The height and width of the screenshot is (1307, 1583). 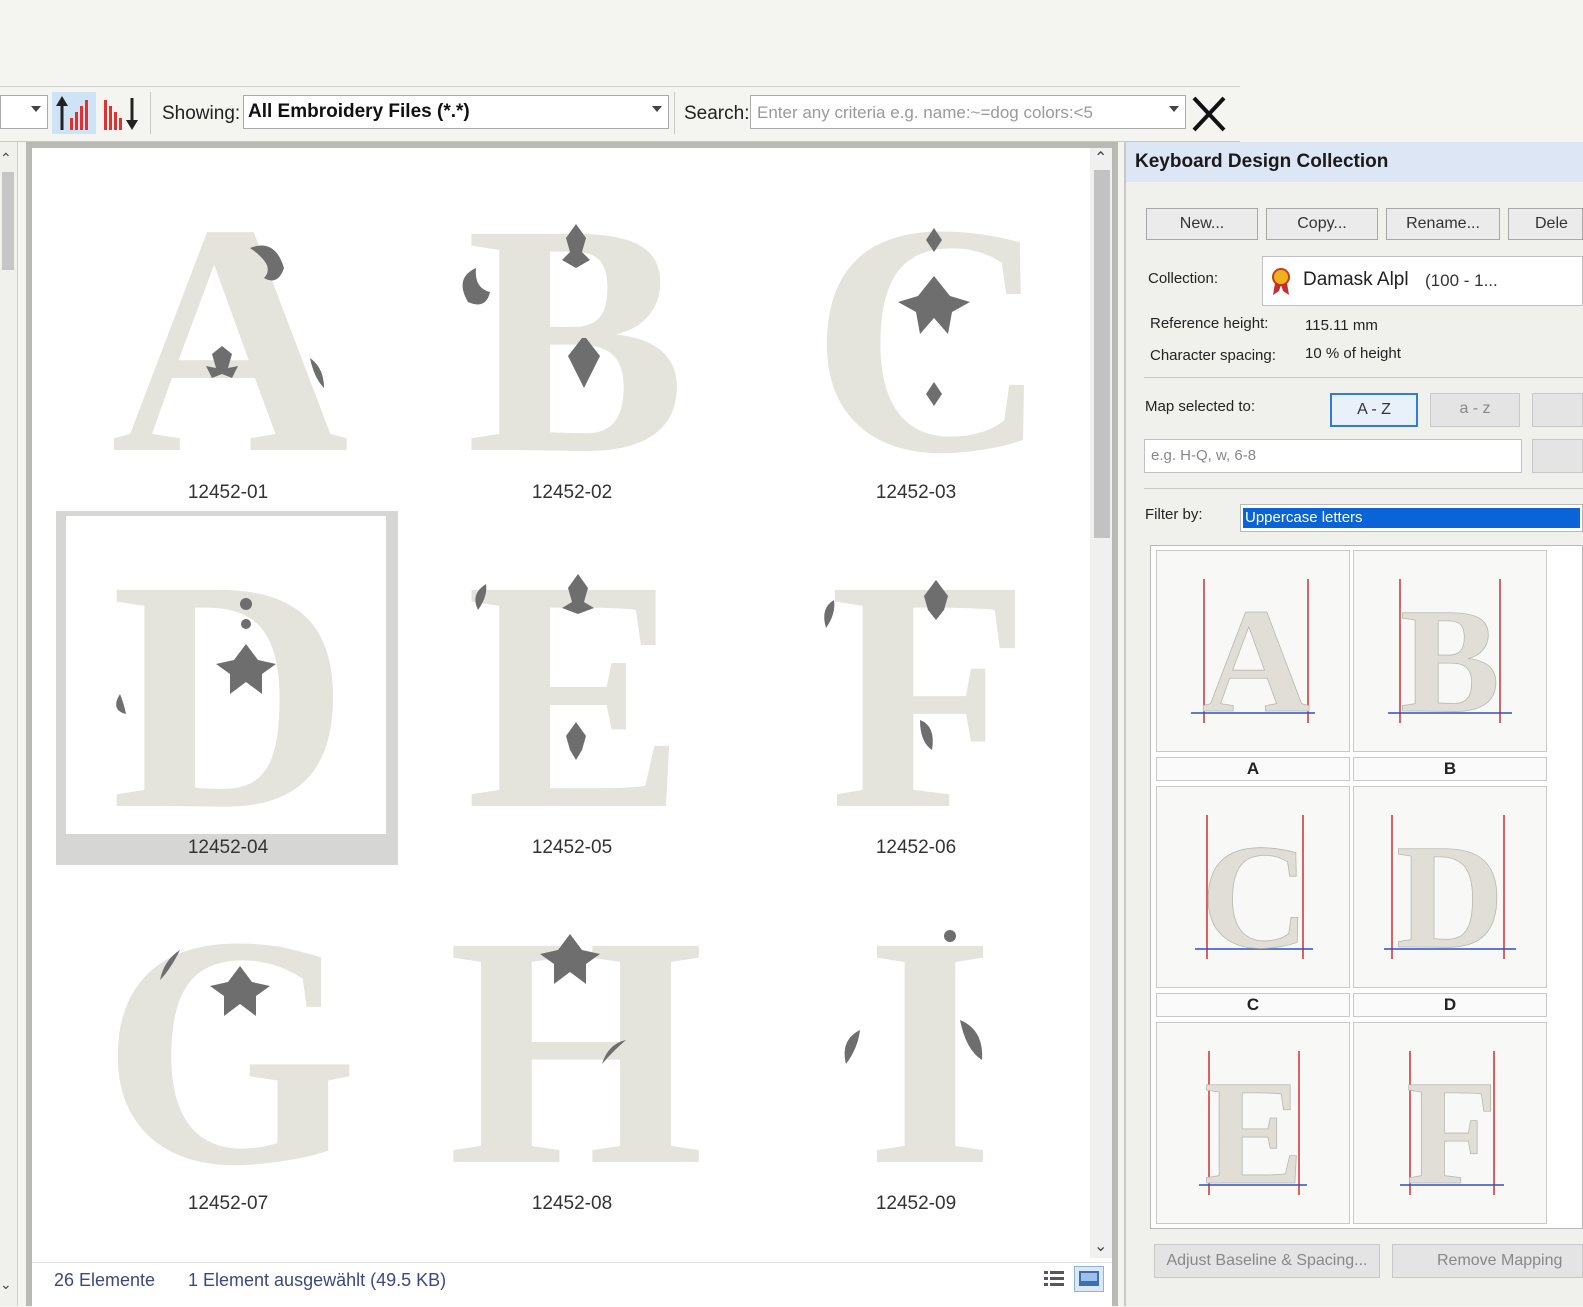 I want to click on details-view-icon, so click(x=1054, y=1279).